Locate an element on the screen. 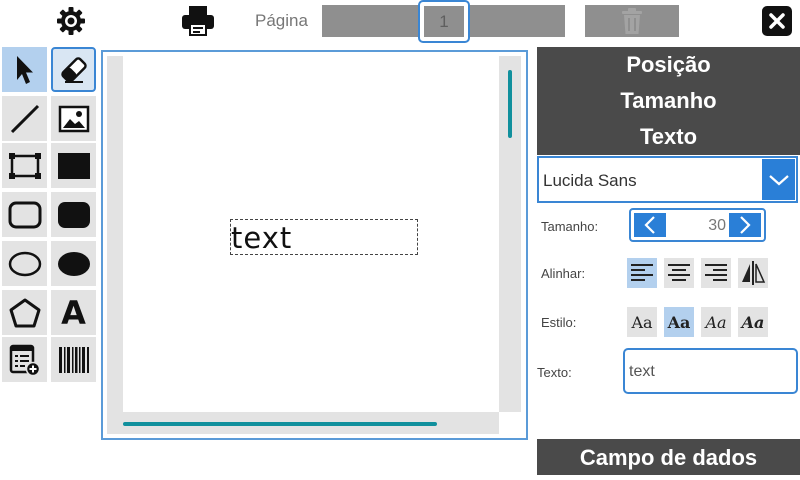 This screenshot has height=480, width=800. style-italic-text: Aa is located at coordinates (716, 322).